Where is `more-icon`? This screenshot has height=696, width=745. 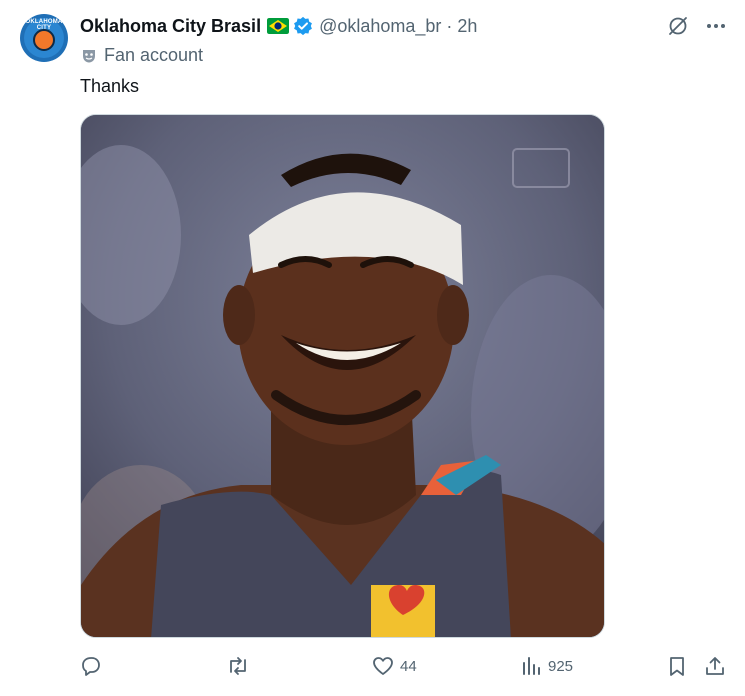 more-icon is located at coordinates (716, 26).